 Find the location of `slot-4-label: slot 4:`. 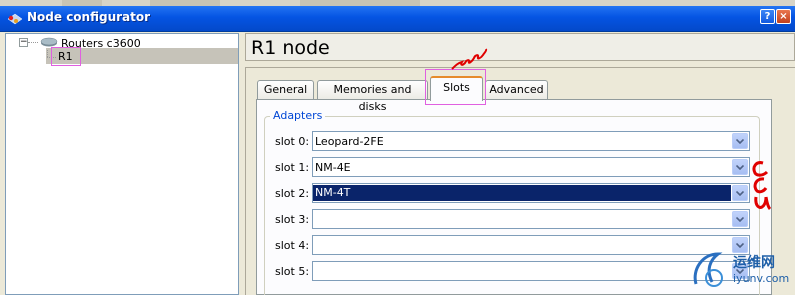

slot-4-label: slot 4: is located at coordinates (292, 245).